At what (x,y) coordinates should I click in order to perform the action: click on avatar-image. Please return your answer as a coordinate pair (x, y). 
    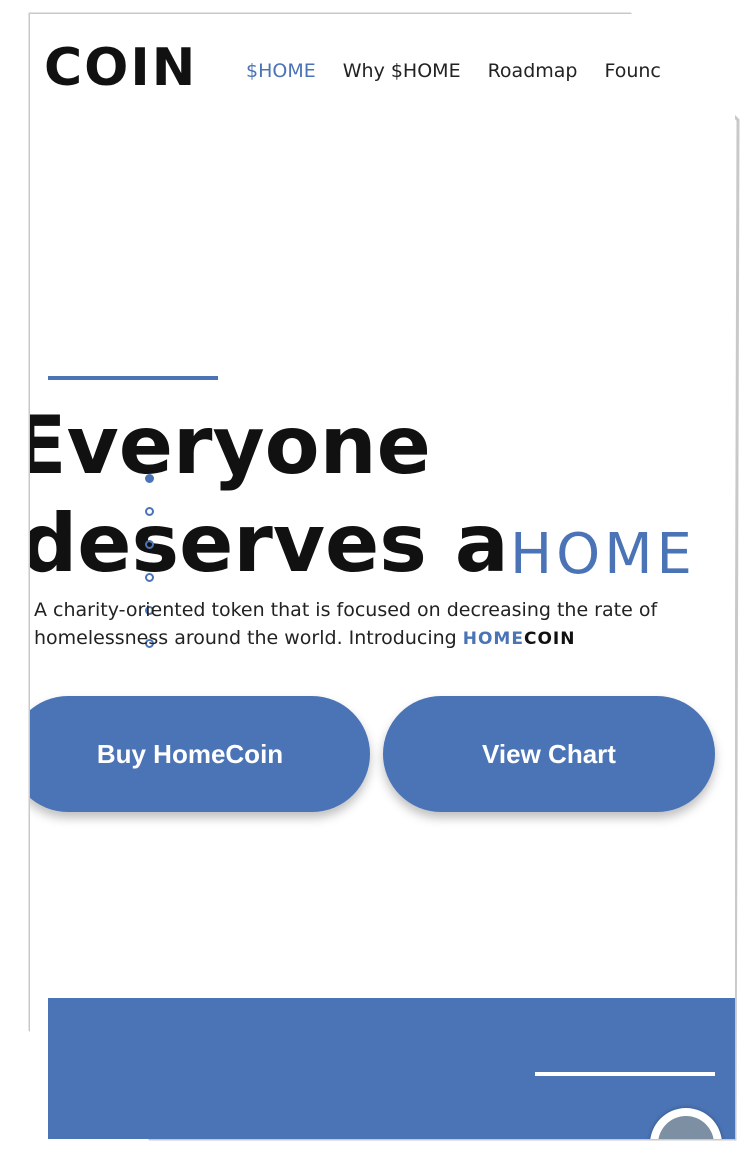
    Looking at the image, I should click on (686, 1127).